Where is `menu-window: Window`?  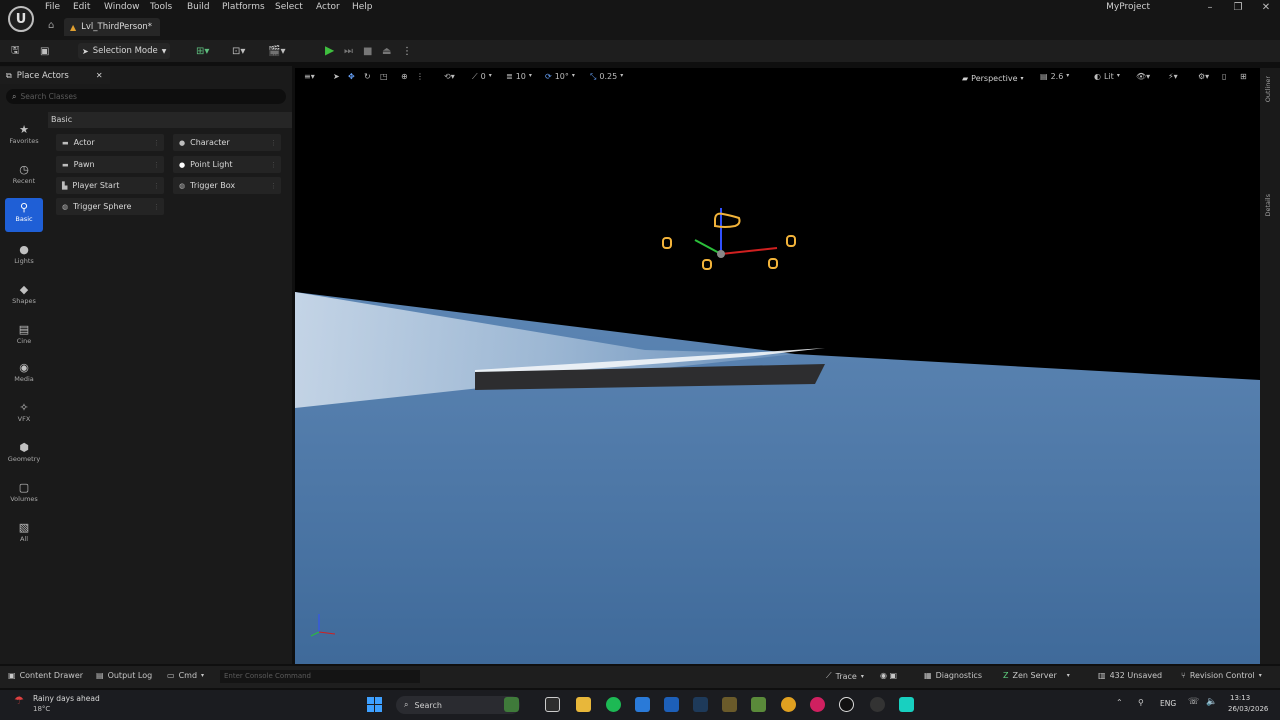 menu-window: Window is located at coordinates (122, 7).